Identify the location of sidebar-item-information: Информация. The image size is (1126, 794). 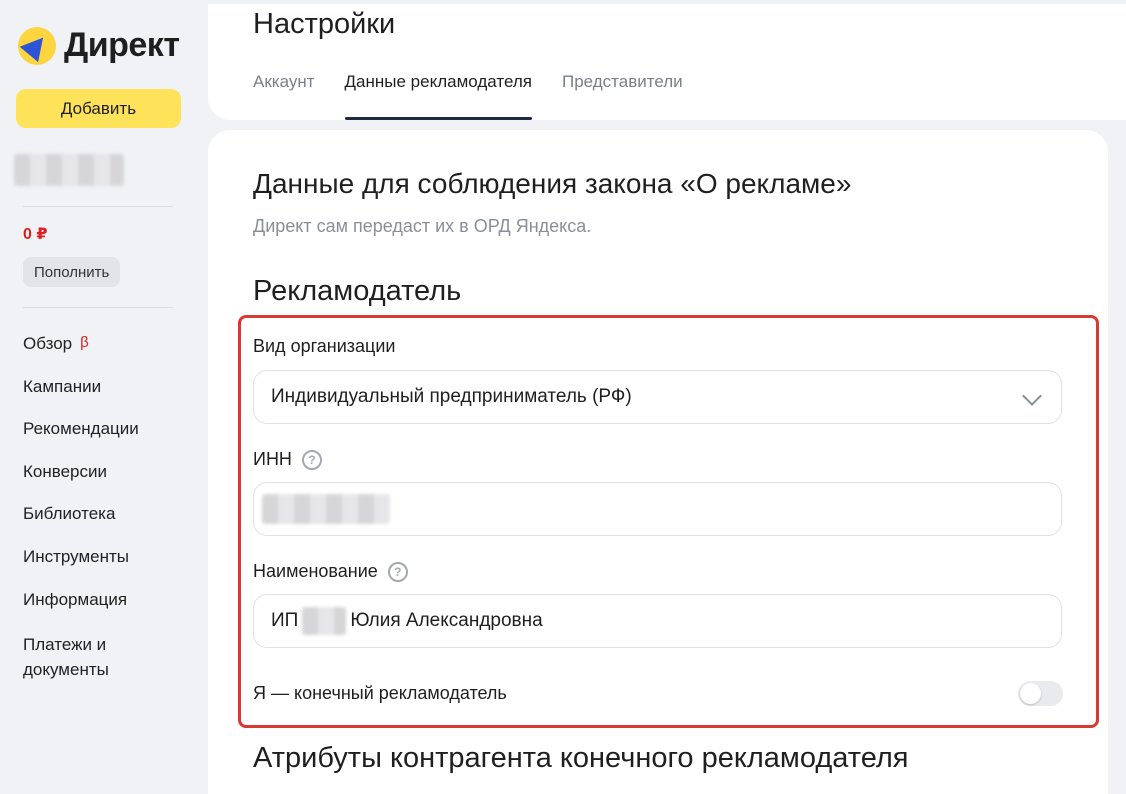
(108, 609).